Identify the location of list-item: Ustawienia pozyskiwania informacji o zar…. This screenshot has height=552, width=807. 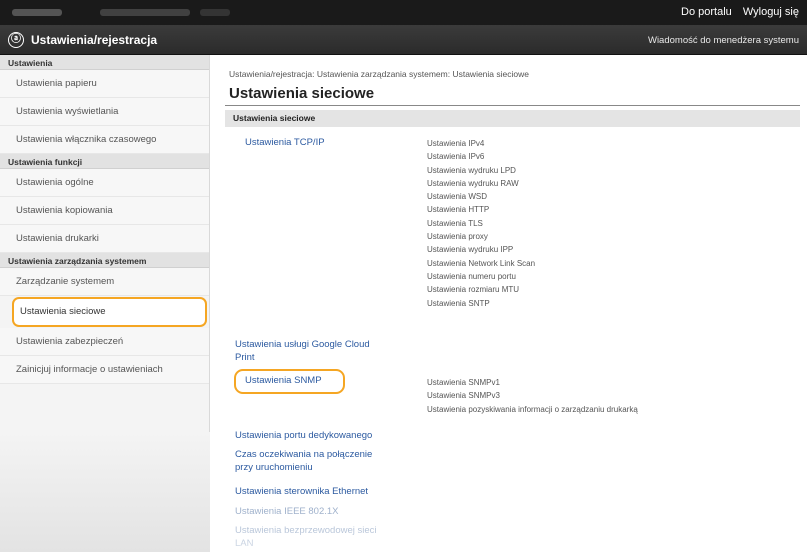
(532, 409).